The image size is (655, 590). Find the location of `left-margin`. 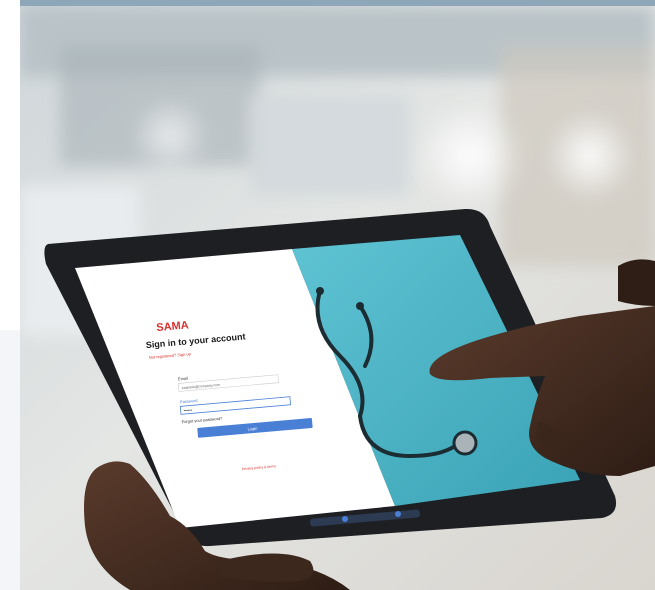

left-margin is located at coordinates (10, 295).